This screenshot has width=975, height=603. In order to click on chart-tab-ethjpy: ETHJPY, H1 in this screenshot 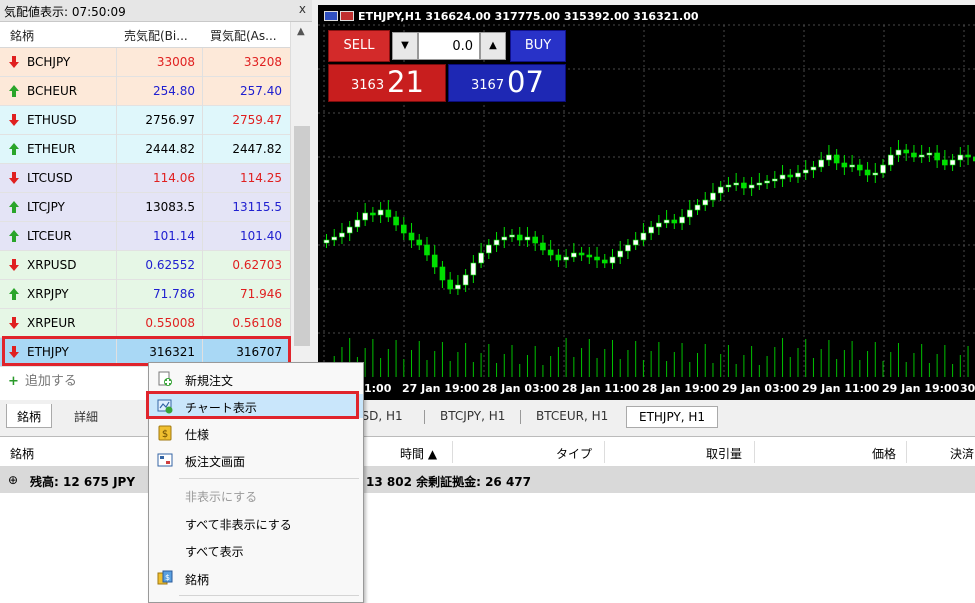, I will do `click(672, 417)`.